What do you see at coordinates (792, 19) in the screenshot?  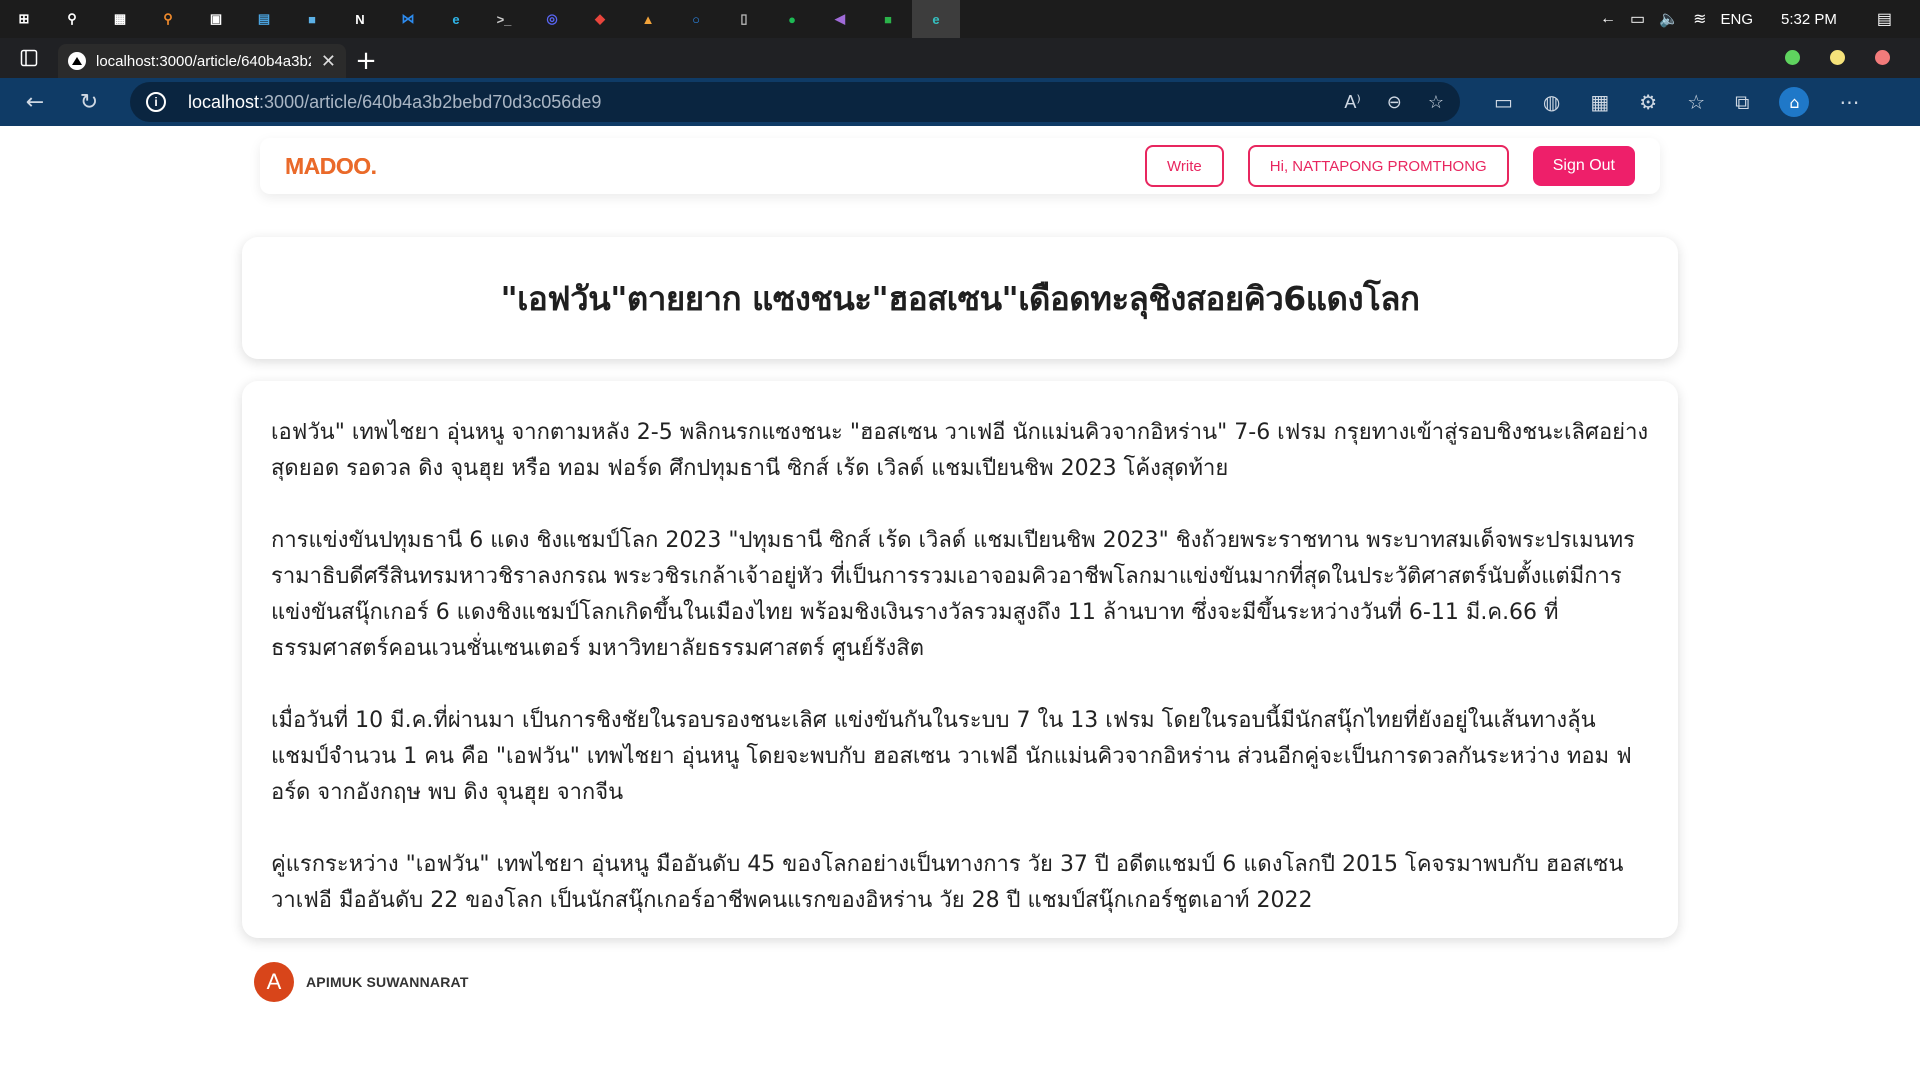 I see `spotify-icon: ●` at bounding box center [792, 19].